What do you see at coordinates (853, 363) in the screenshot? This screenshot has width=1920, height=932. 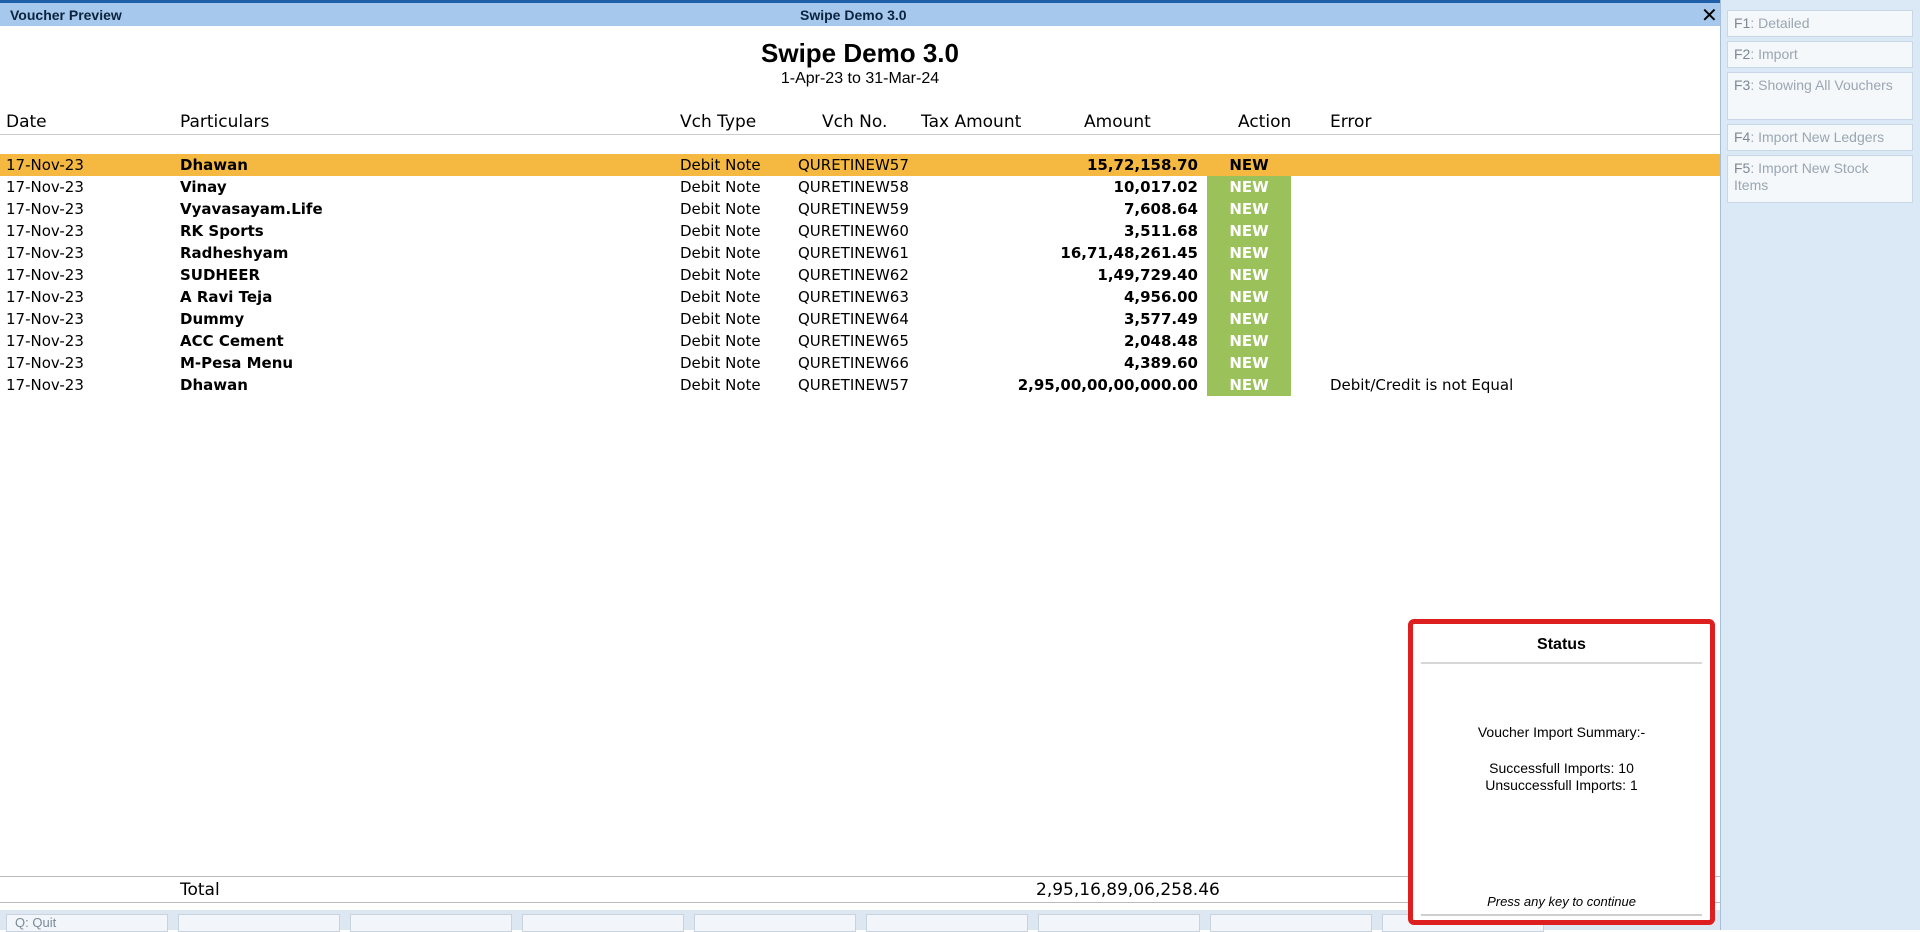 I see `row-vch-no: QURETINEW66` at bounding box center [853, 363].